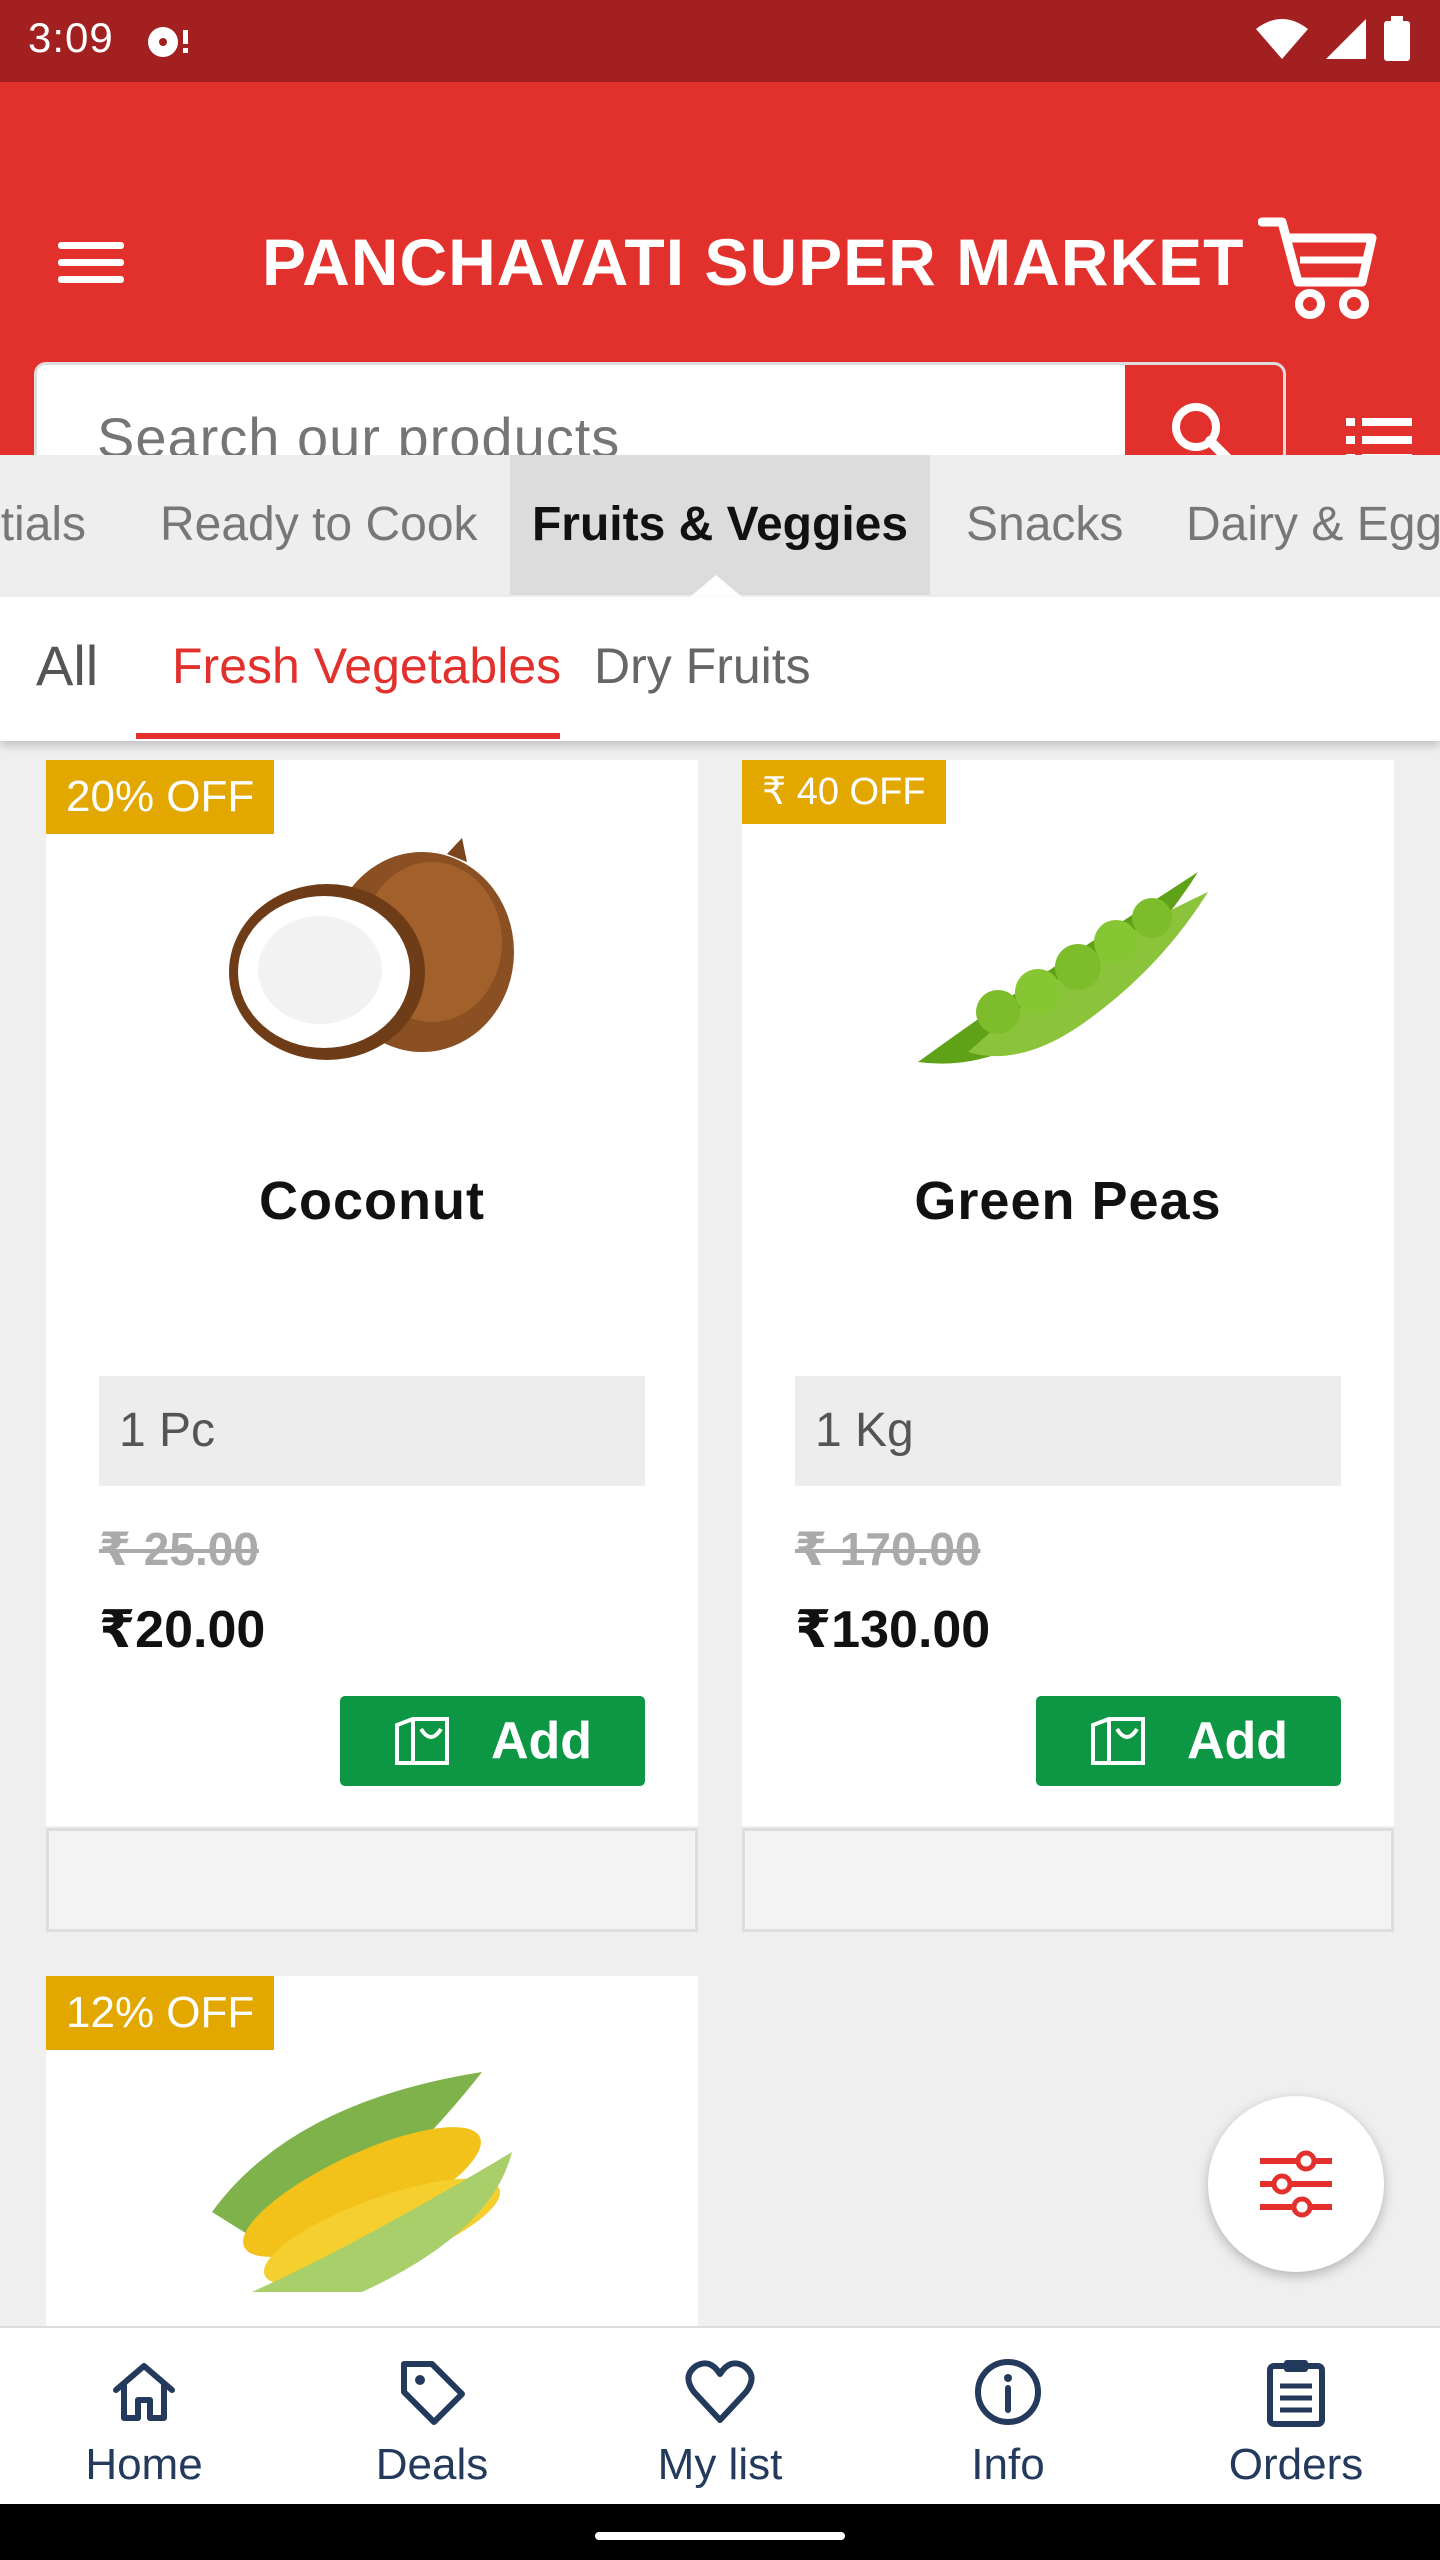  What do you see at coordinates (71, 37) in the screenshot?
I see `status-time: 3:09` at bounding box center [71, 37].